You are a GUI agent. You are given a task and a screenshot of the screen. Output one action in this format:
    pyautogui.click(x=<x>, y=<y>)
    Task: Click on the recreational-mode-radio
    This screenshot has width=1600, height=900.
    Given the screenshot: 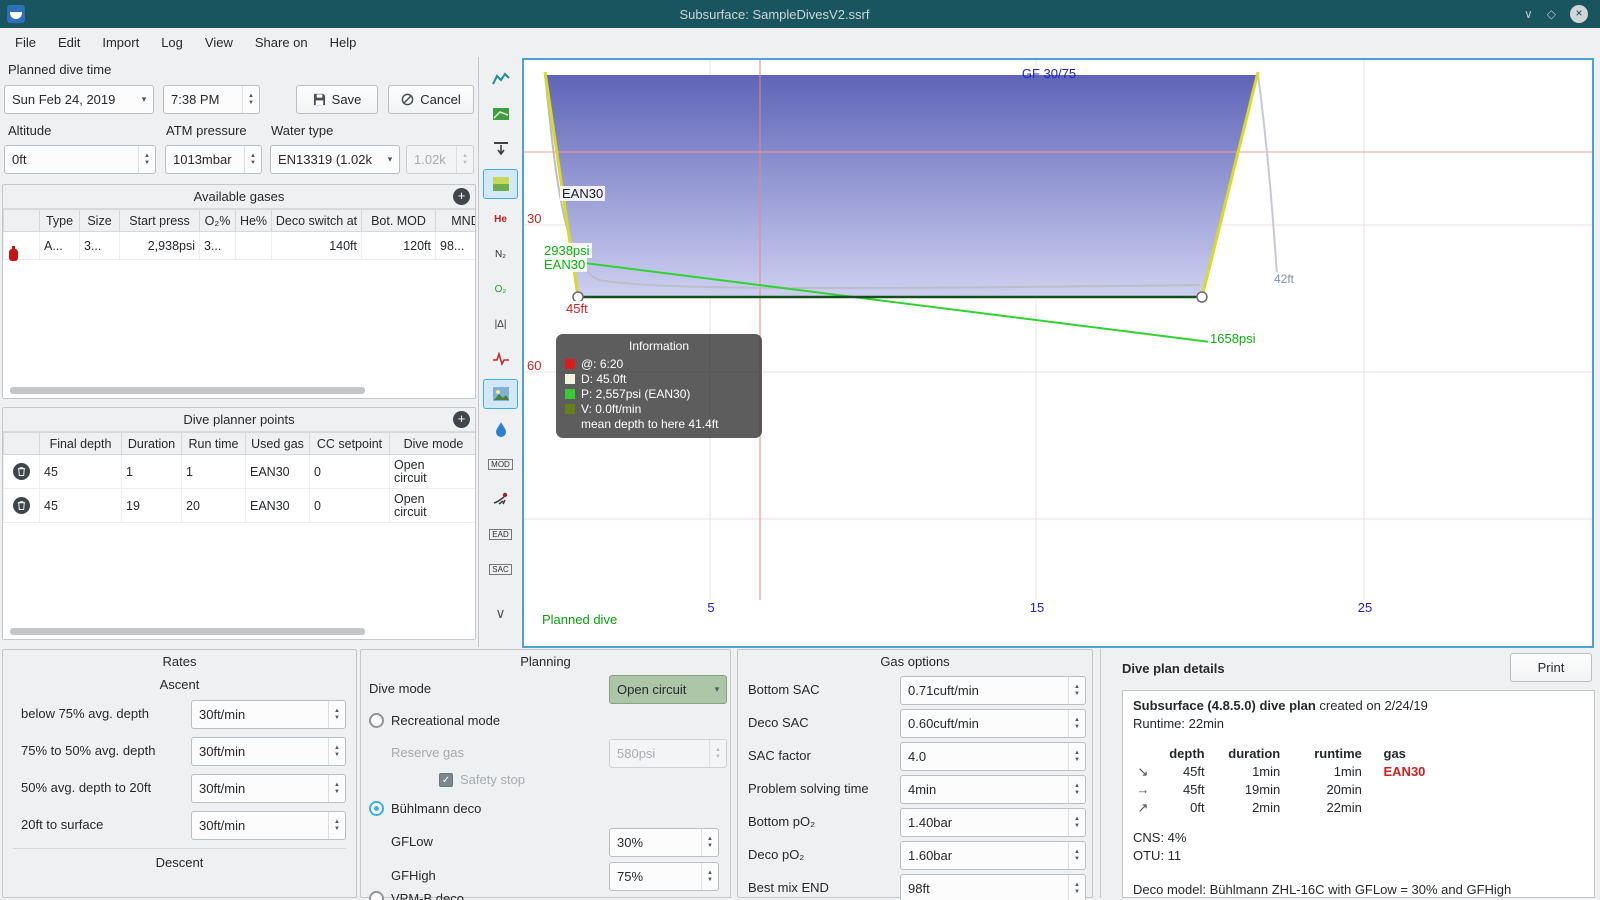 What is the action you would take?
    pyautogui.click(x=376, y=720)
    